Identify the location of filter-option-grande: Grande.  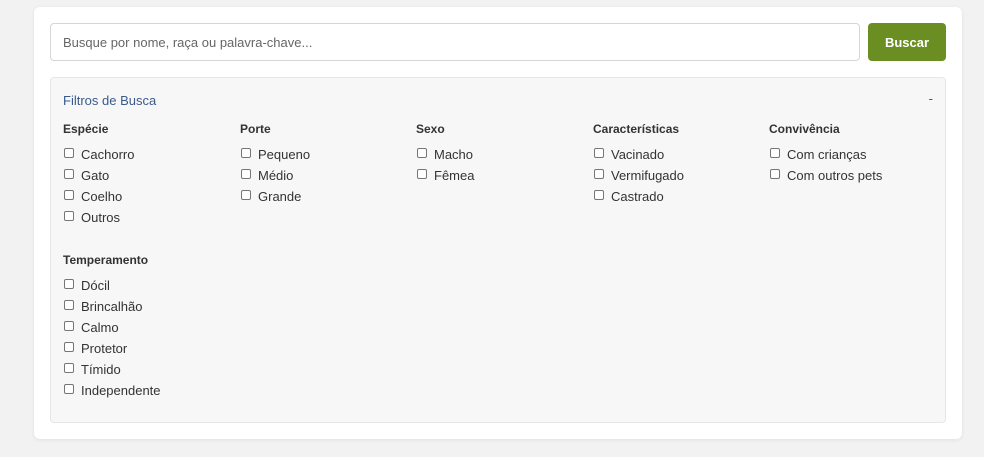
(325, 196).